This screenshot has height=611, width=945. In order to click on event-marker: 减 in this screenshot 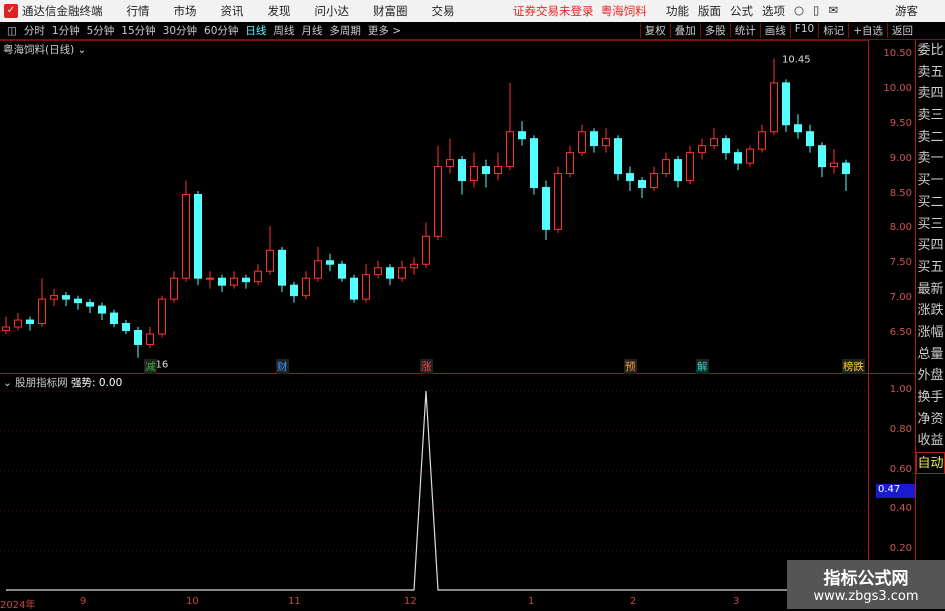, I will do `click(150, 366)`.